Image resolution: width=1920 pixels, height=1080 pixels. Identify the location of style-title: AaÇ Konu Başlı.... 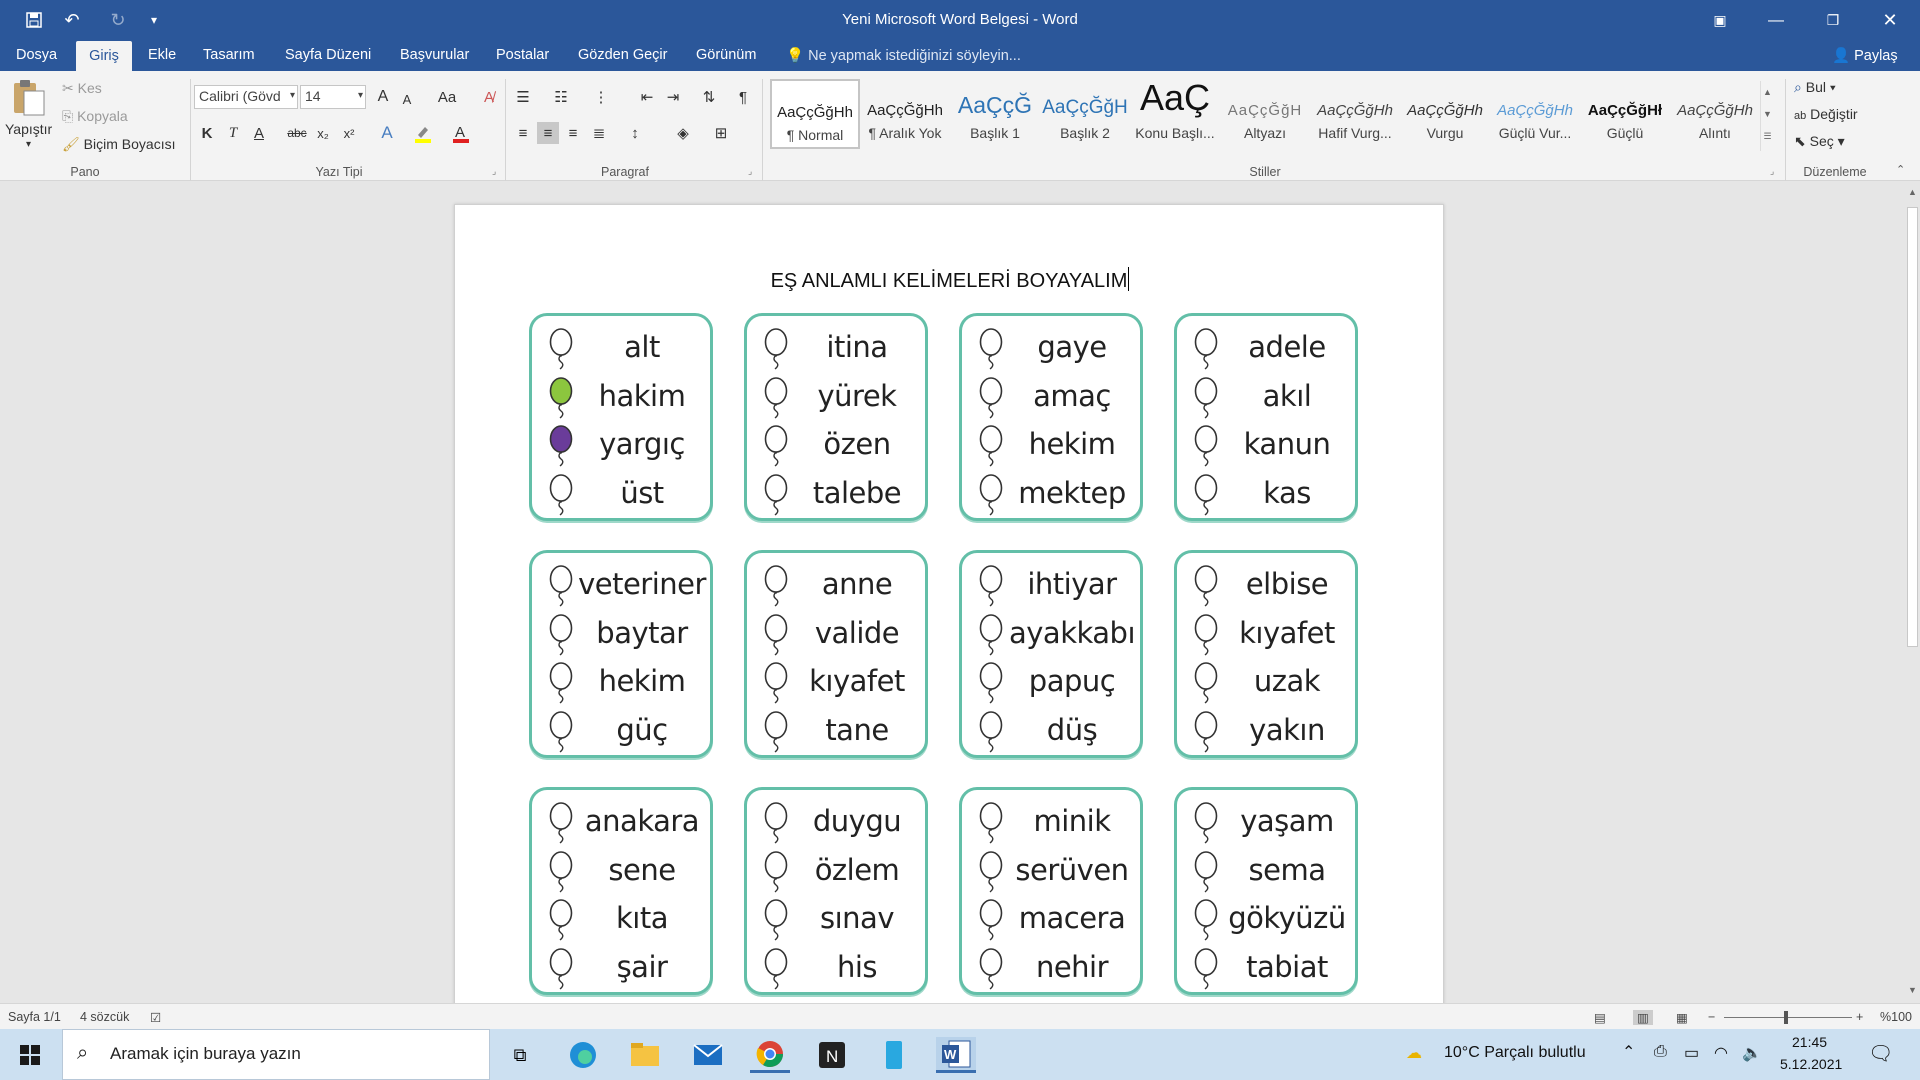
(1175, 114).